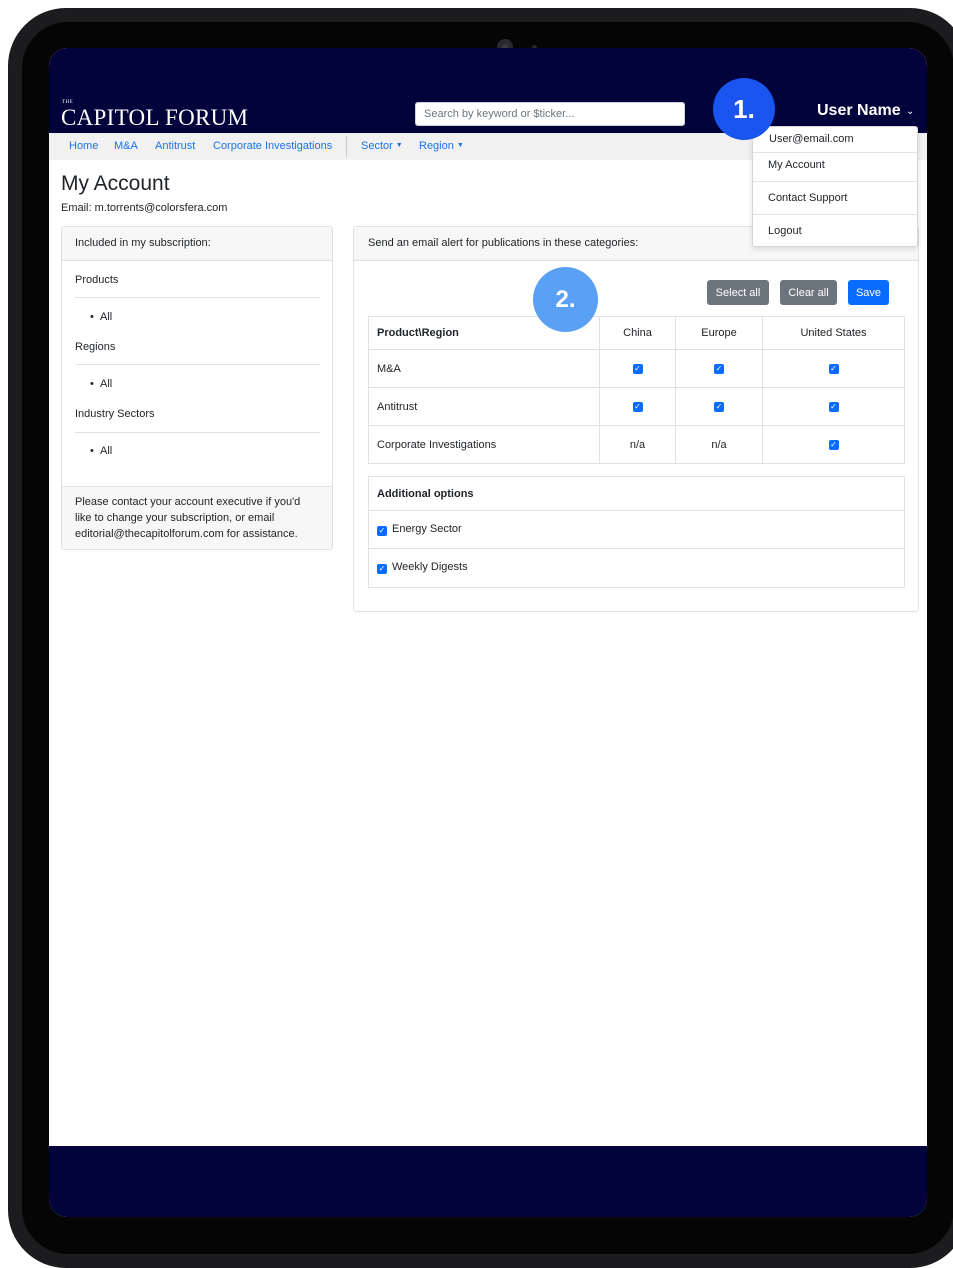 This screenshot has width=953, height=1268. Describe the element at coordinates (636, 568) in the screenshot. I see `option-row: ✓ Weekly Digests` at that location.